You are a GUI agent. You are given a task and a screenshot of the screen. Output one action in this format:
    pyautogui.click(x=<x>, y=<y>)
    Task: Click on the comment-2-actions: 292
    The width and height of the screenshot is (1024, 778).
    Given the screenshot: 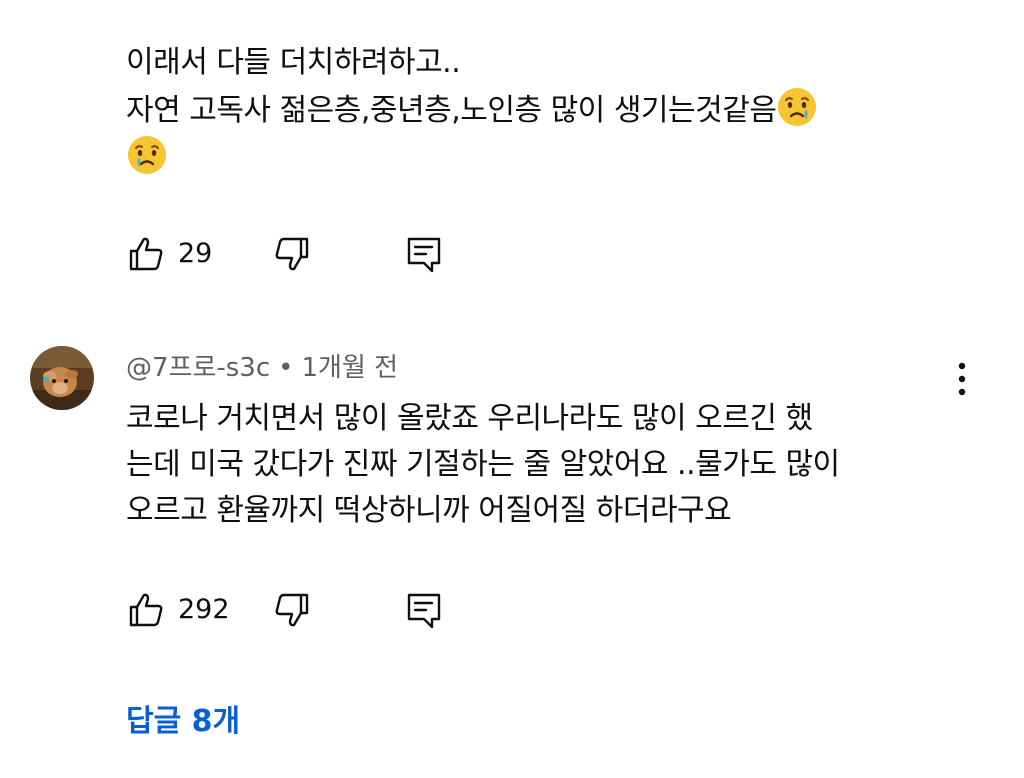 What is the action you would take?
    pyautogui.click(x=306, y=610)
    